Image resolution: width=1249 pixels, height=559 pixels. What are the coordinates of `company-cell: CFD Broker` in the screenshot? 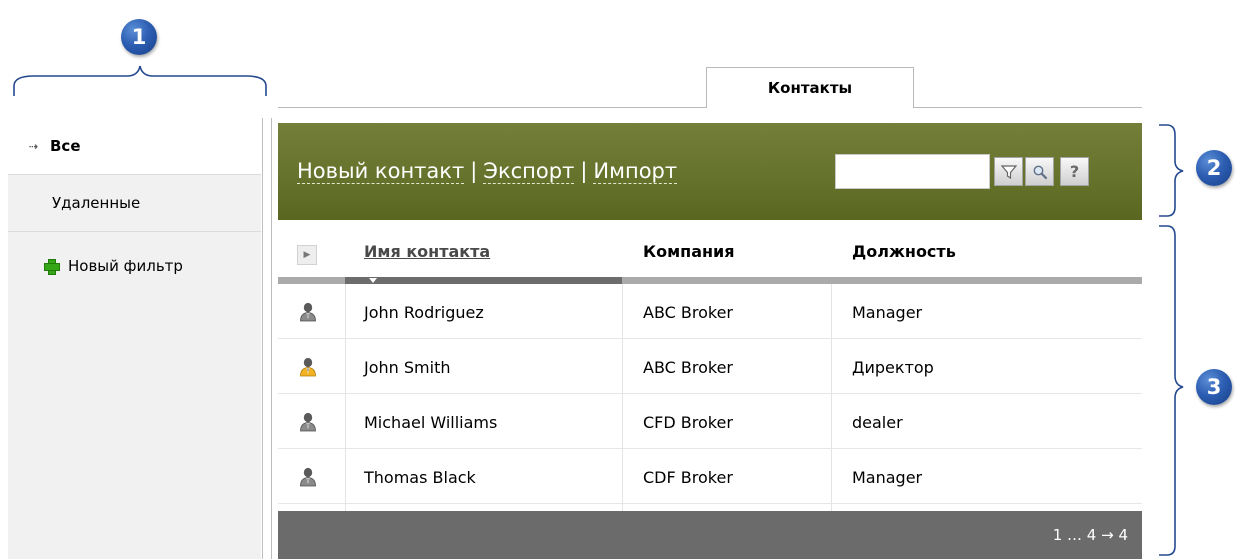 It's located at (688, 422).